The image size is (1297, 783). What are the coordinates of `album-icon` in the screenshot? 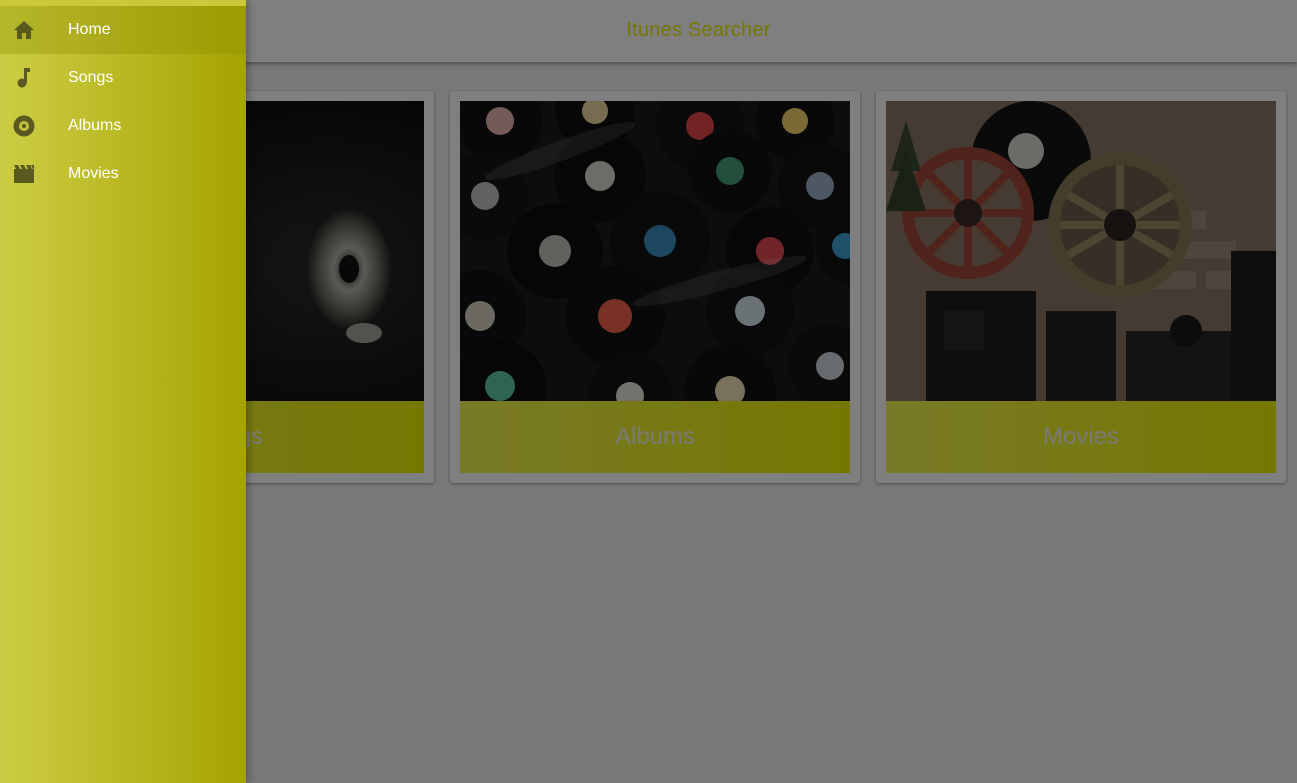 It's located at (24, 126).